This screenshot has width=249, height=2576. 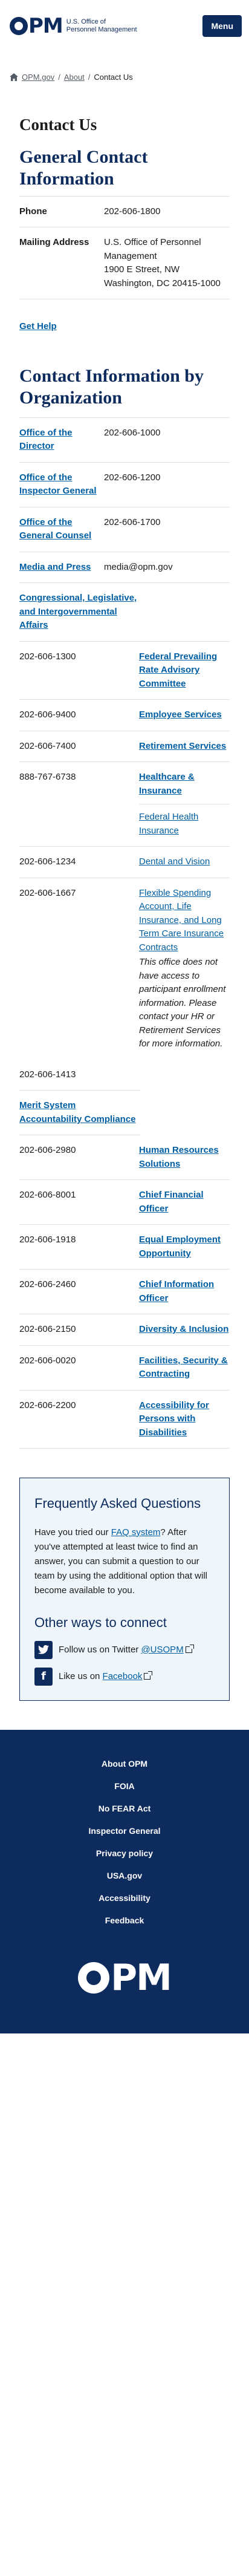 I want to click on twitter-text: Follow us on Twitter @USOPM, so click(x=126, y=1650).